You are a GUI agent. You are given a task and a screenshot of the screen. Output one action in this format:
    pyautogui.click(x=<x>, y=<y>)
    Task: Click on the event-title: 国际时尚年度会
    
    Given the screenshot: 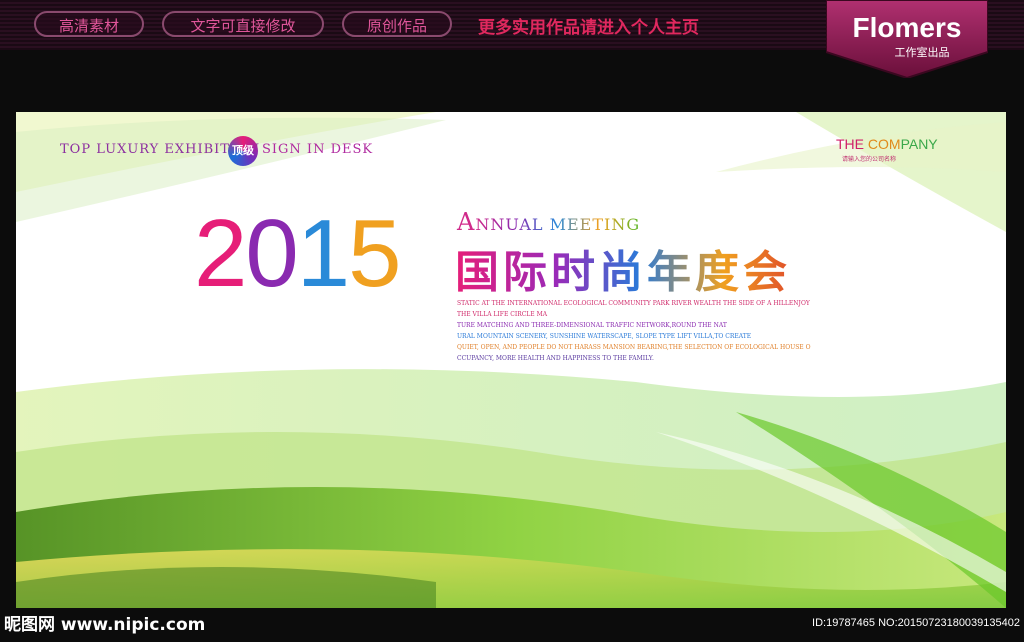 What is the action you would take?
    pyautogui.click(x=623, y=272)
    